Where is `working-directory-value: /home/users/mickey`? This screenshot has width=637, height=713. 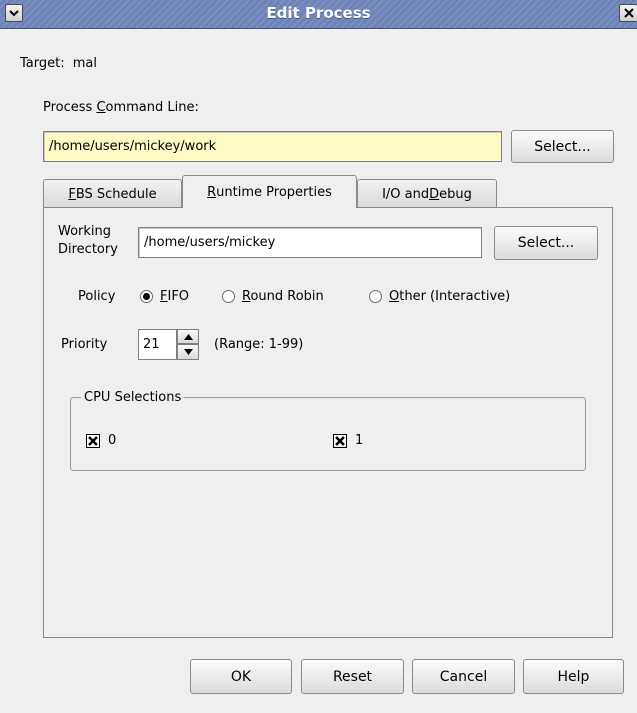
working-directory-value: /home/users/mickey is located at coordinates (210, 242).